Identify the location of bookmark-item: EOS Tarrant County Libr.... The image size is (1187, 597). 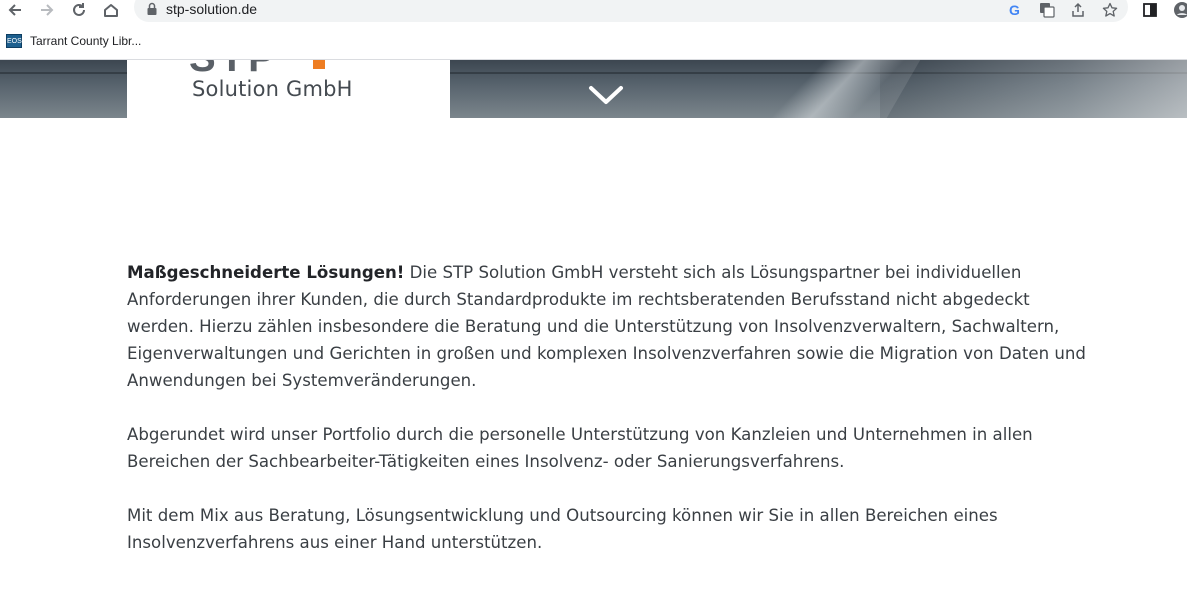
(73, 41).